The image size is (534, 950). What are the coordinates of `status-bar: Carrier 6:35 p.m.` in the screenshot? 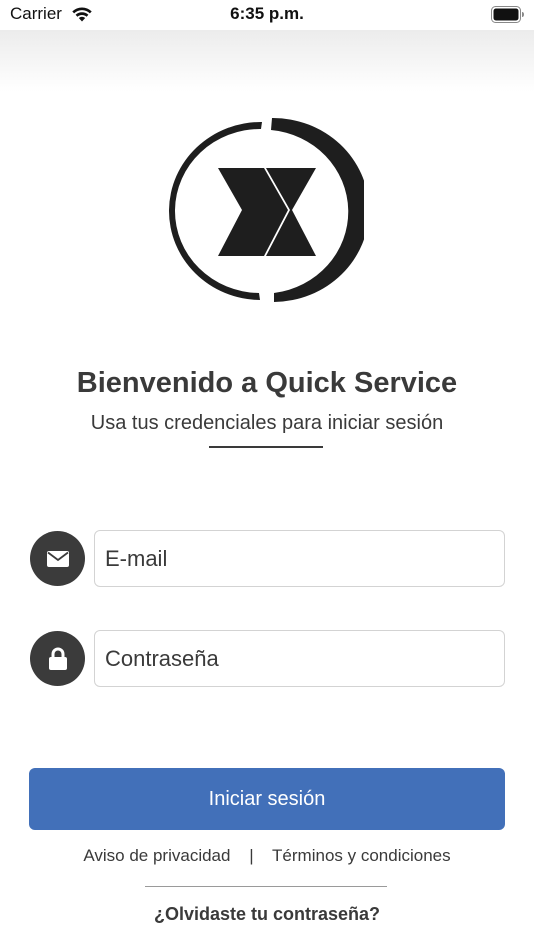 It's located at (267, 15).